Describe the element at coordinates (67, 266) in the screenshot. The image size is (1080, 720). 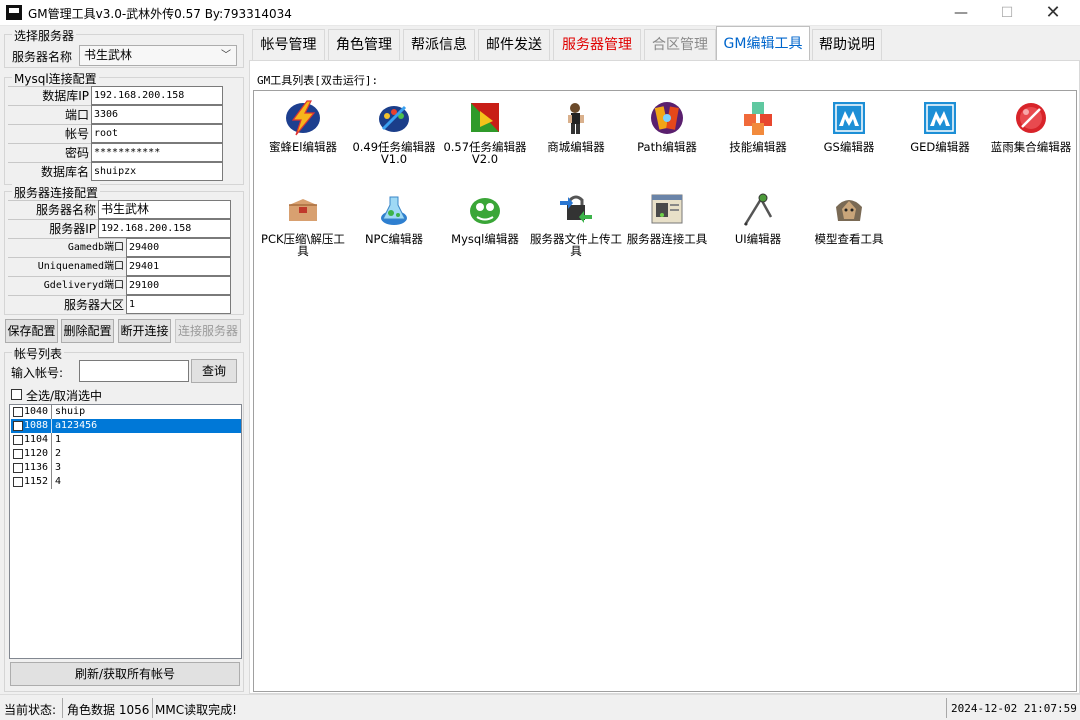
I see `uniquenamed-port-label: Uniquenamed端口` at that location.